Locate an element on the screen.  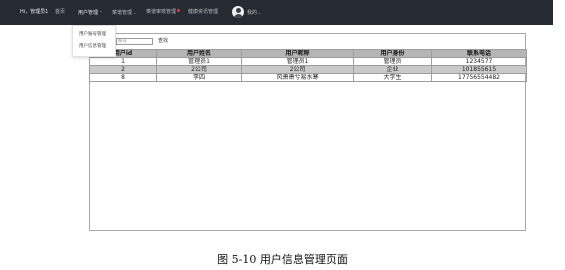
column-header-user-name: 用户姓名 is located at coordinates (199, 53).